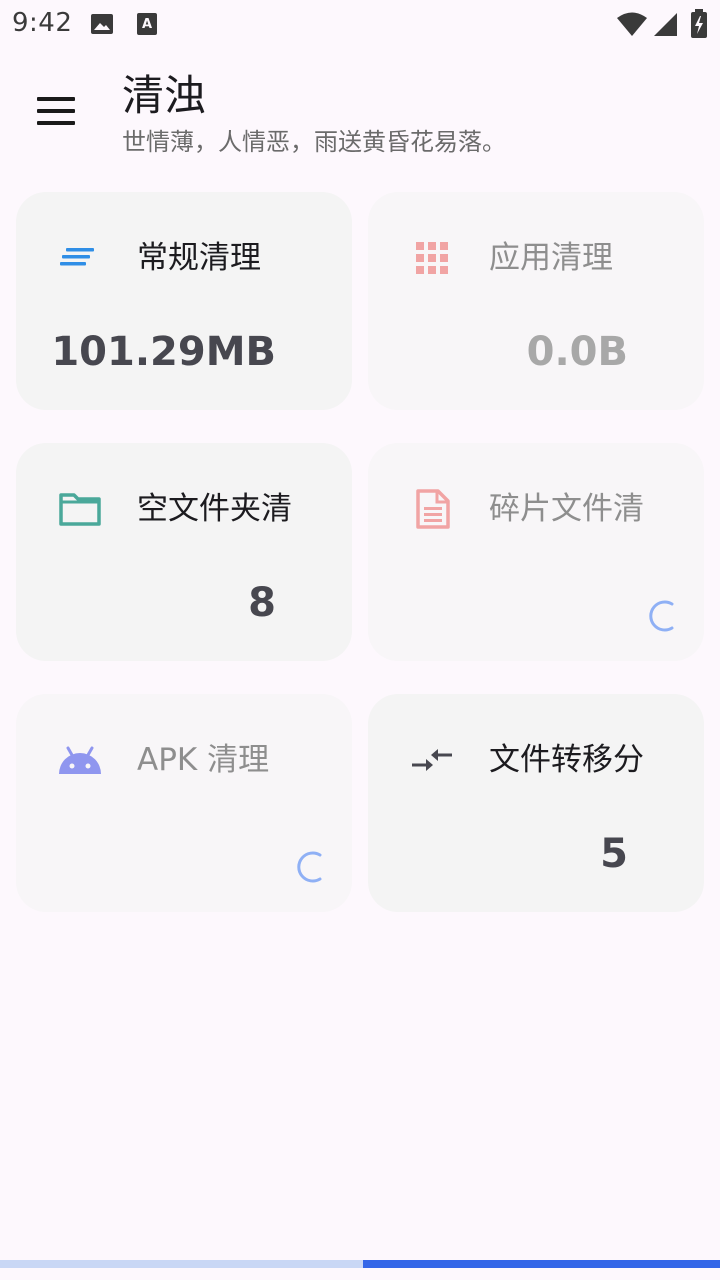 The height and width of the screenshot is (1280, 720). What do you see at coordinates (184, 803) in the screenshot?
I see `card-apk-clean: APK 清理` at bounding box center [184, 803].